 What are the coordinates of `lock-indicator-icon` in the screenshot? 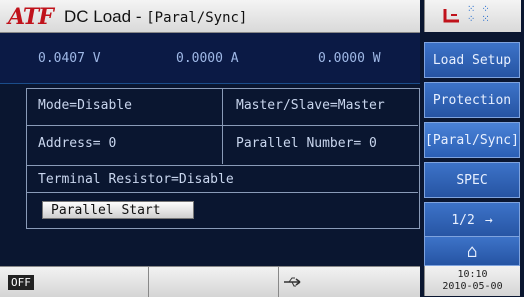 It's located at (451, 16).